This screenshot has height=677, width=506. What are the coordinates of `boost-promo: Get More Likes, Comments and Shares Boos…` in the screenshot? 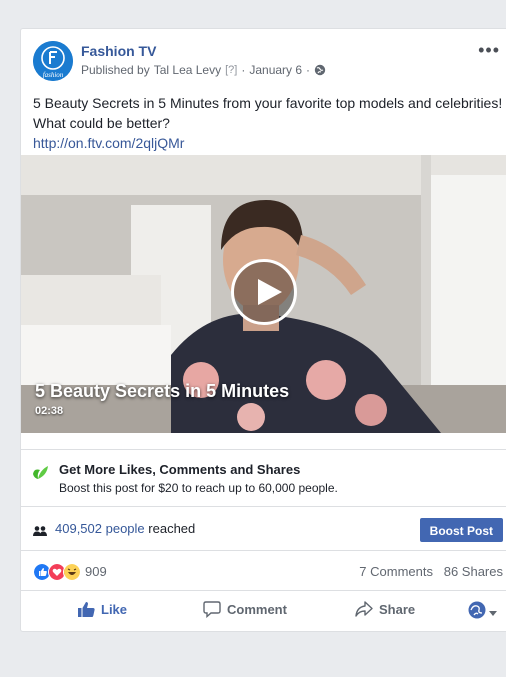 It's located at (263, 478).